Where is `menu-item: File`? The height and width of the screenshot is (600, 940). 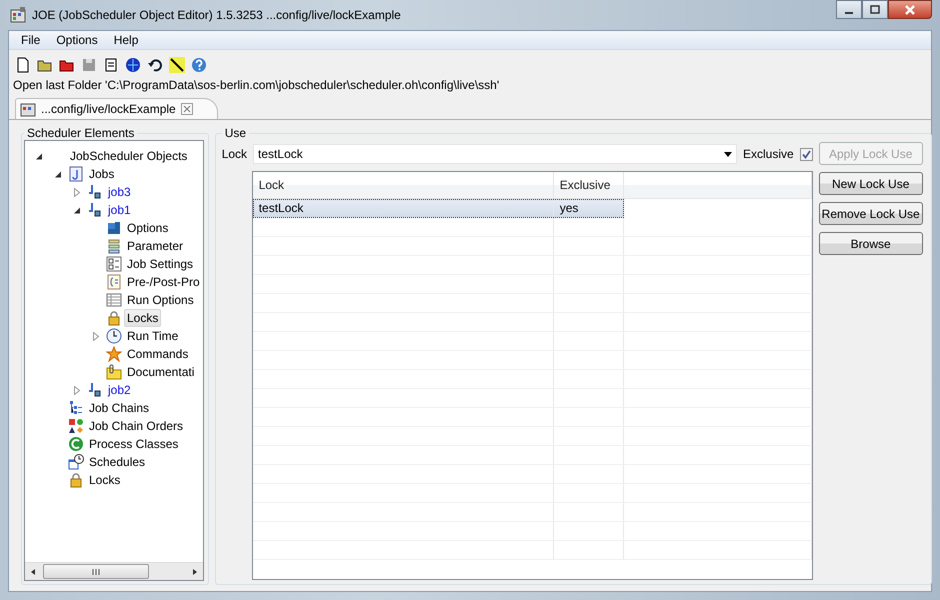
menu-item: File is located at coordinates (30, 40).